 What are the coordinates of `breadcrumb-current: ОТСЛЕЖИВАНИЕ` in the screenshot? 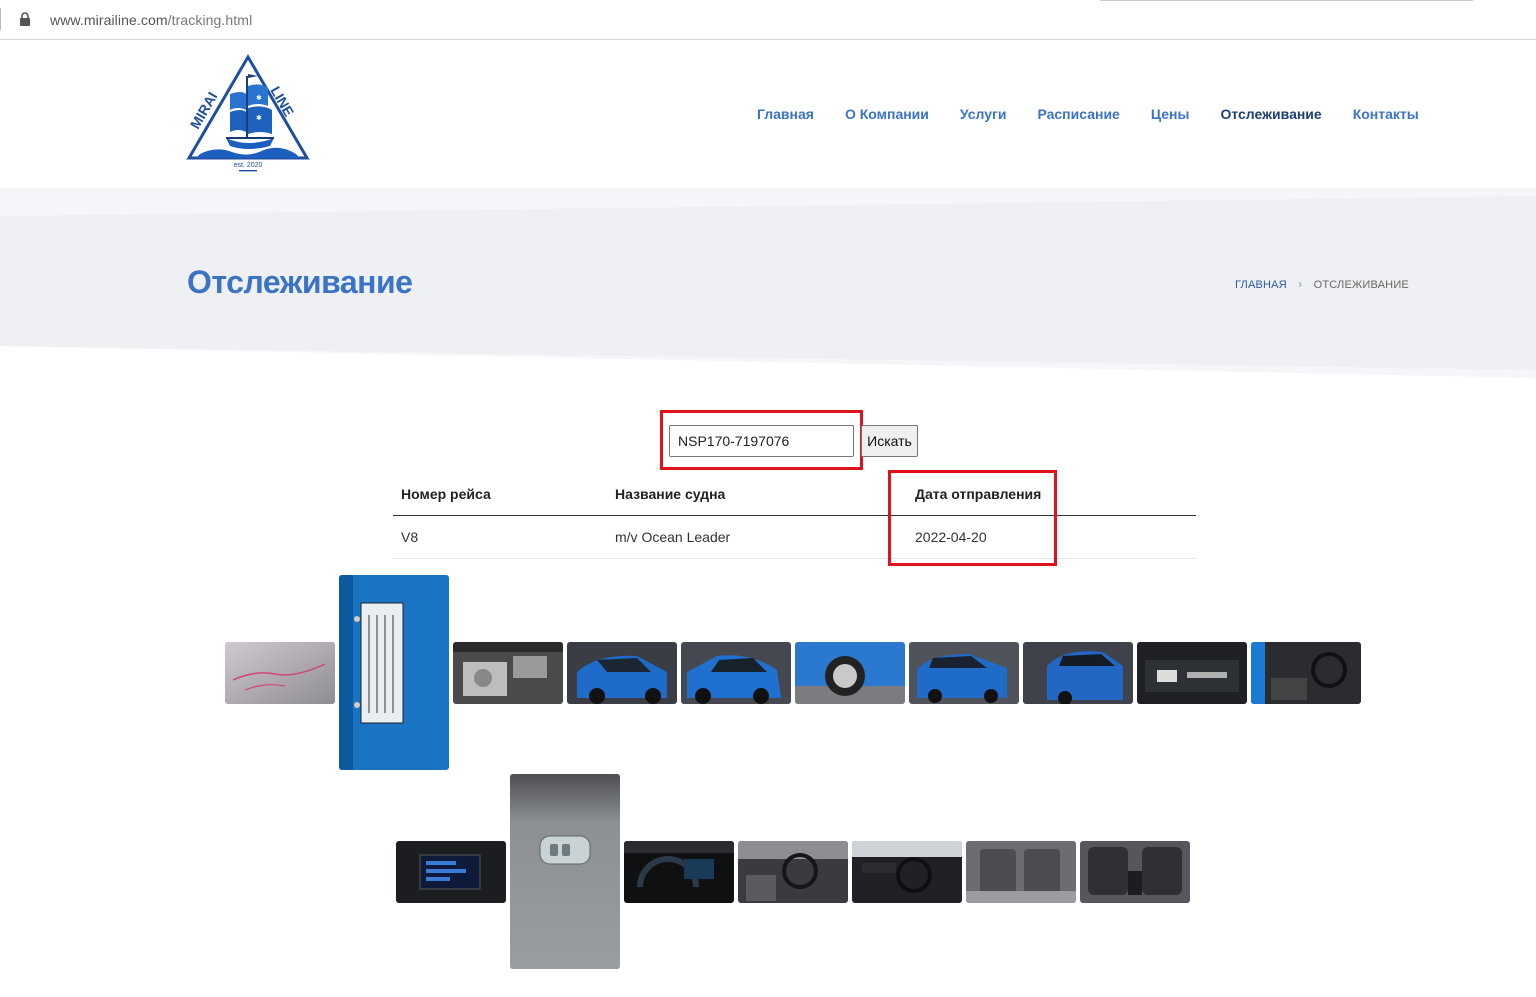 It's located at (1361, 285).